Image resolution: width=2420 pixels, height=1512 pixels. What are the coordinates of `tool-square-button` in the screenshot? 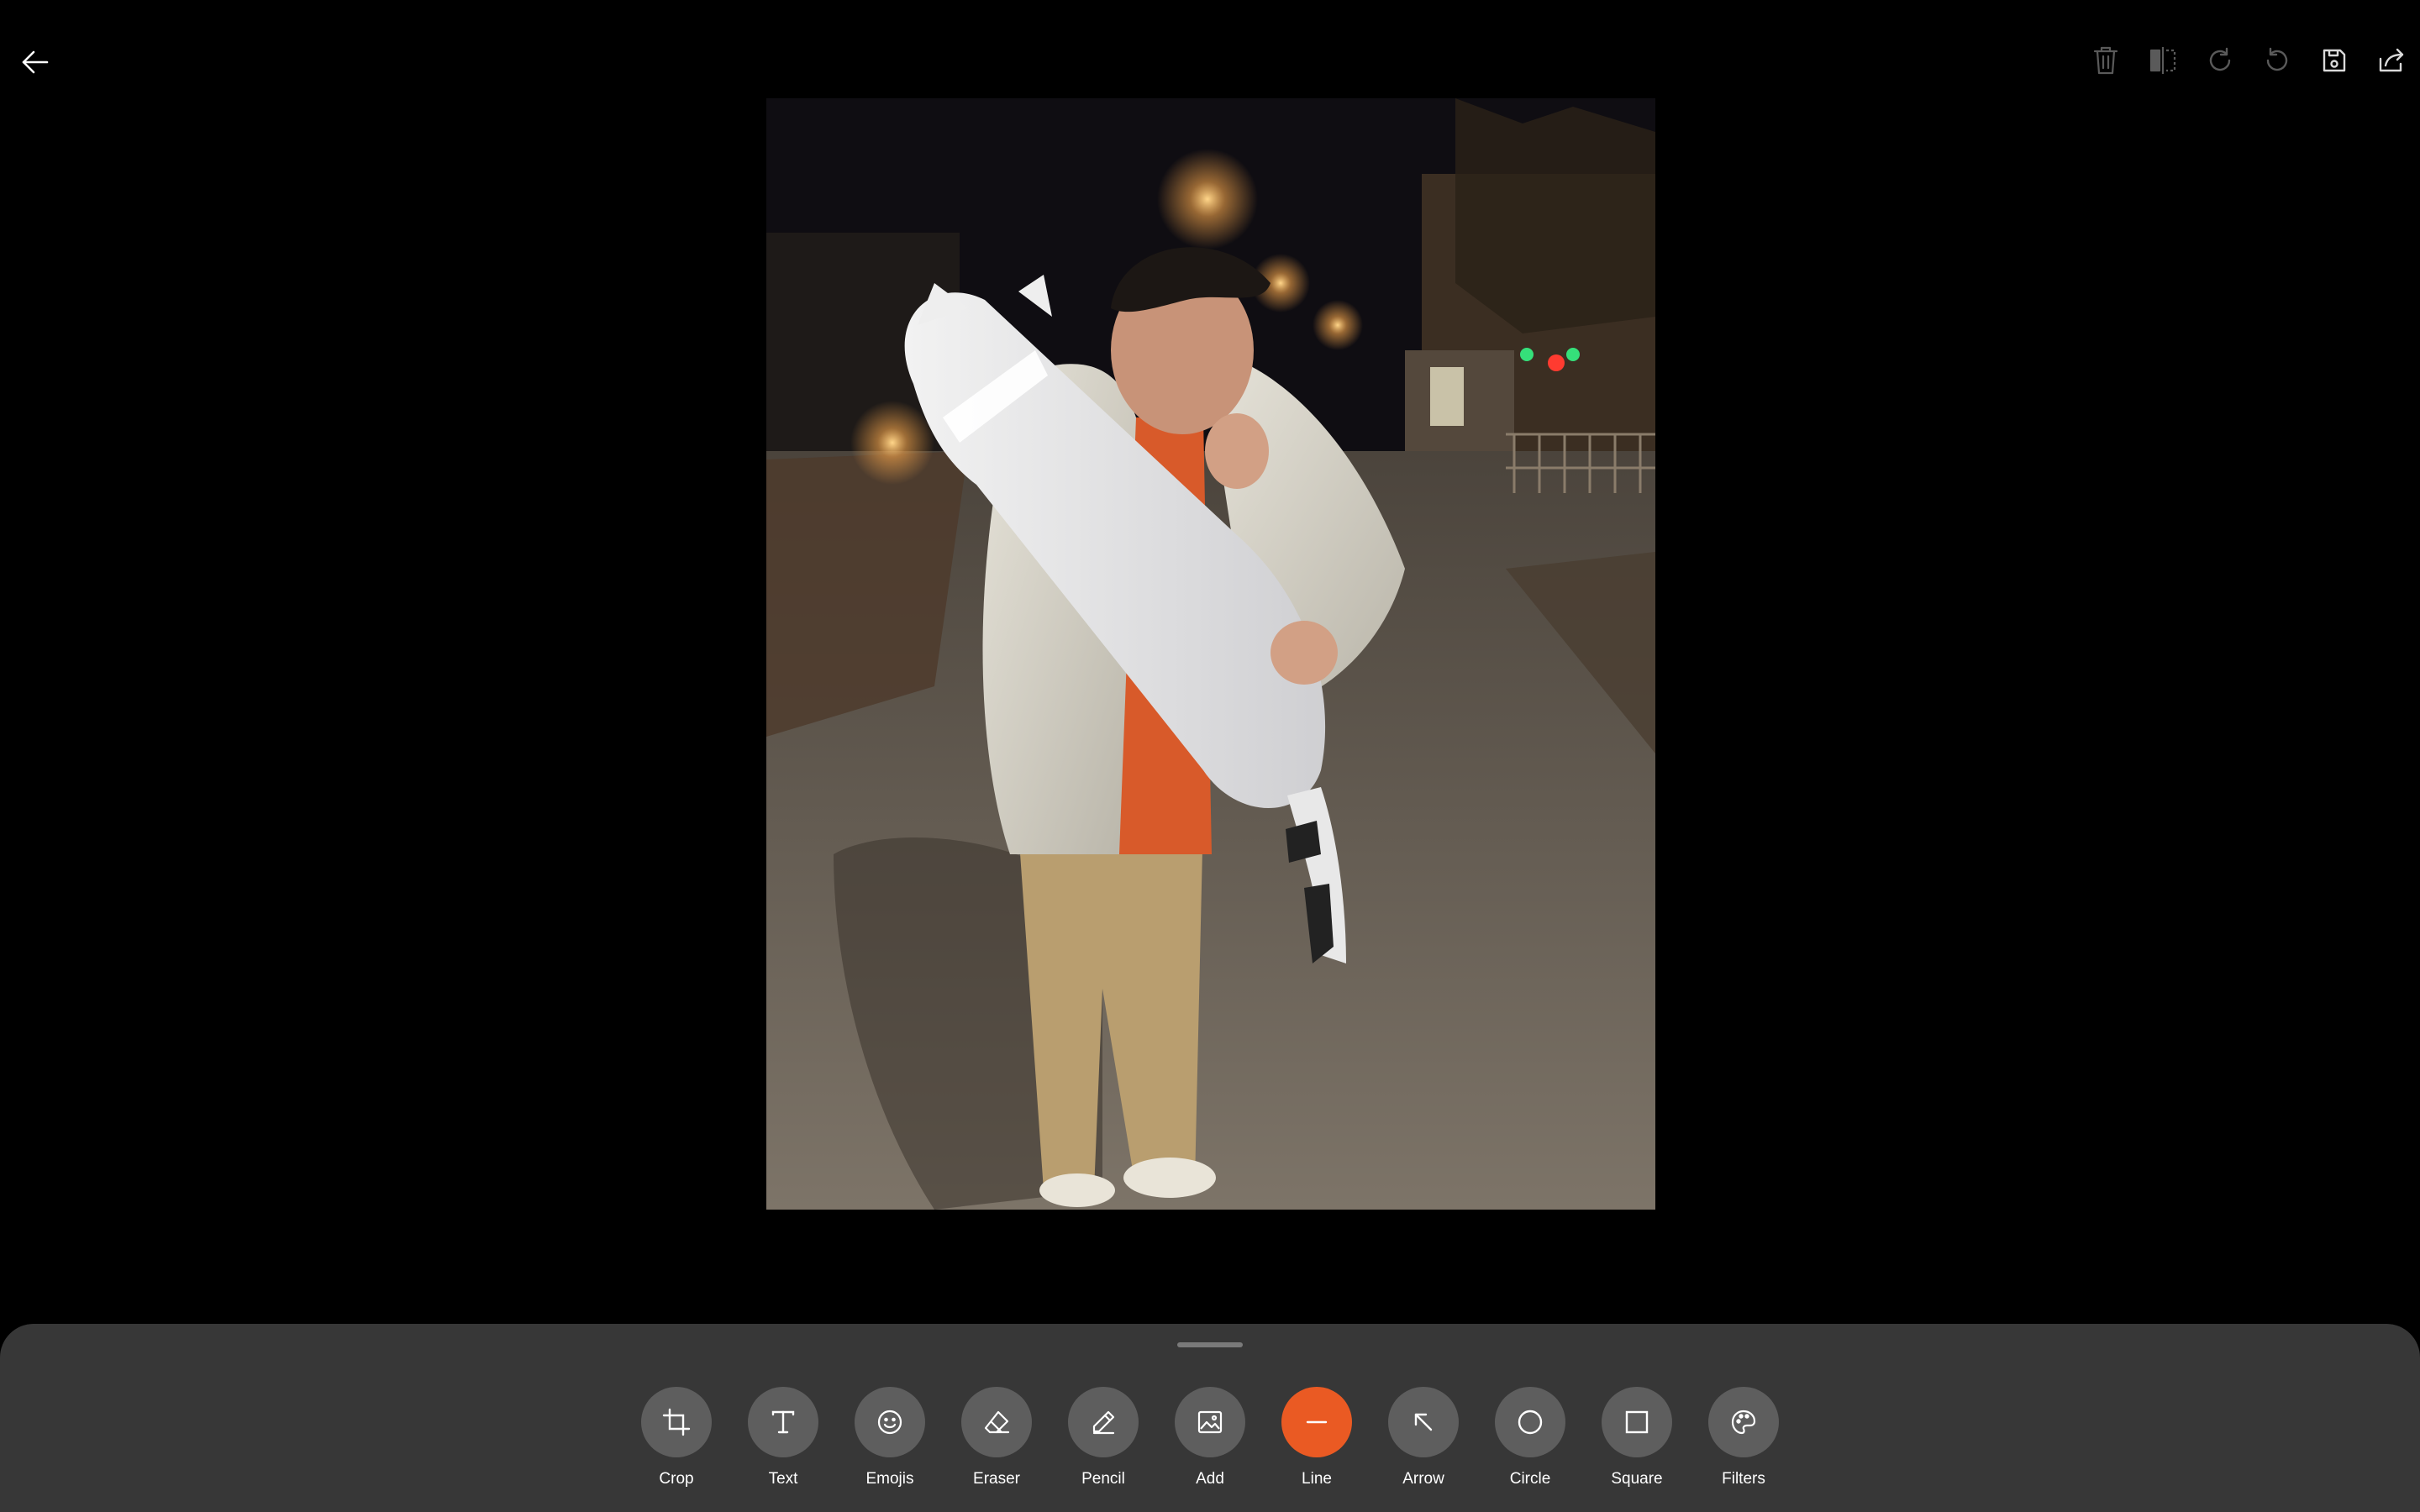 It's located at (1637, 1422).